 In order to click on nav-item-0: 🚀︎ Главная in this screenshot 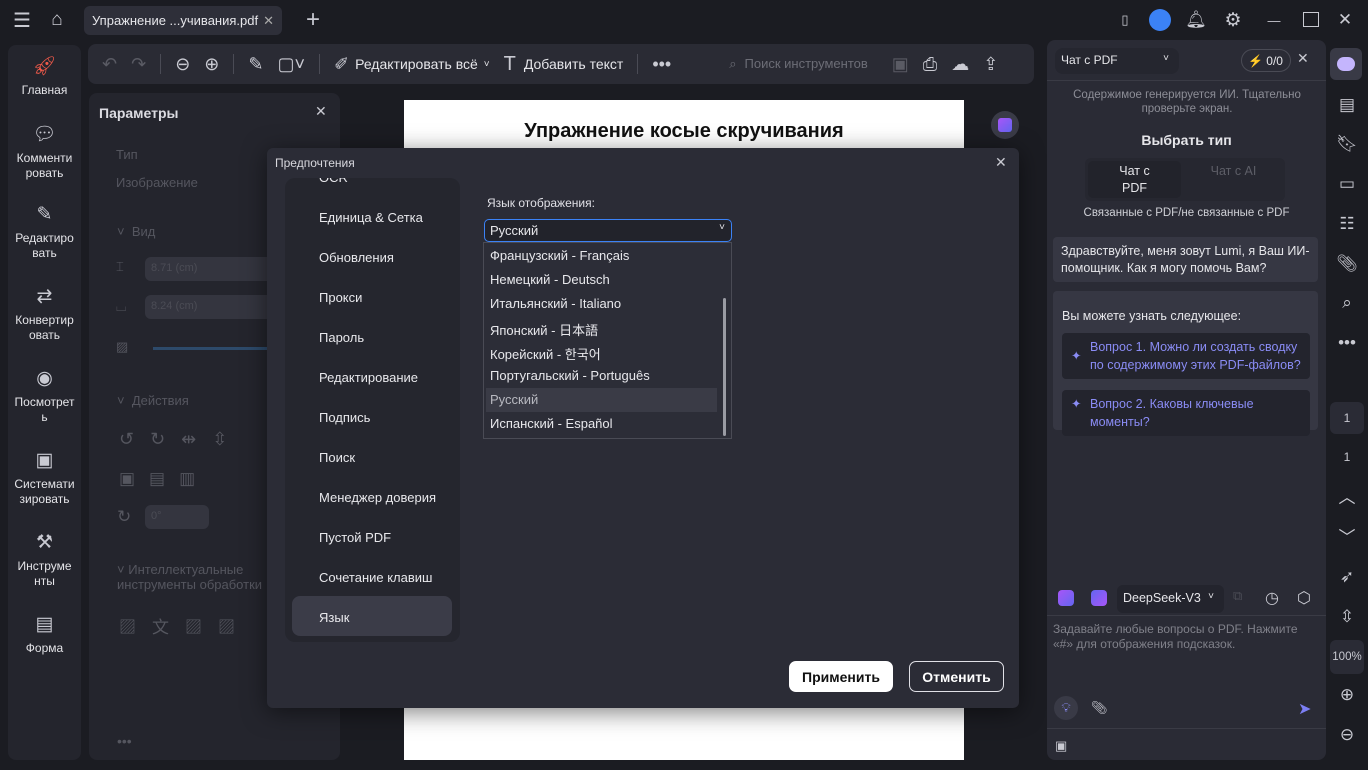, I will do `click(44, 75)`.